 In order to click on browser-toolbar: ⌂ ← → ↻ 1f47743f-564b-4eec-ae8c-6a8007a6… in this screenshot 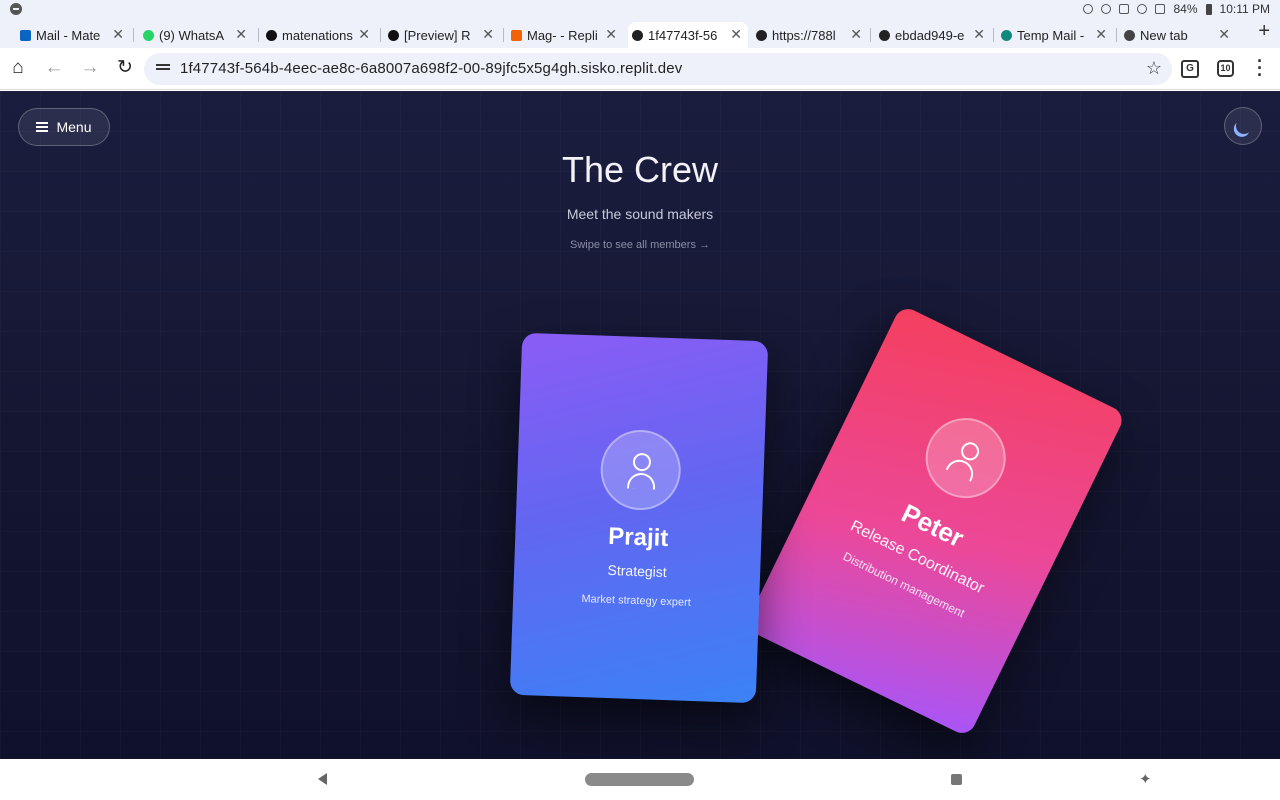, I will do `click(640, 69)`.